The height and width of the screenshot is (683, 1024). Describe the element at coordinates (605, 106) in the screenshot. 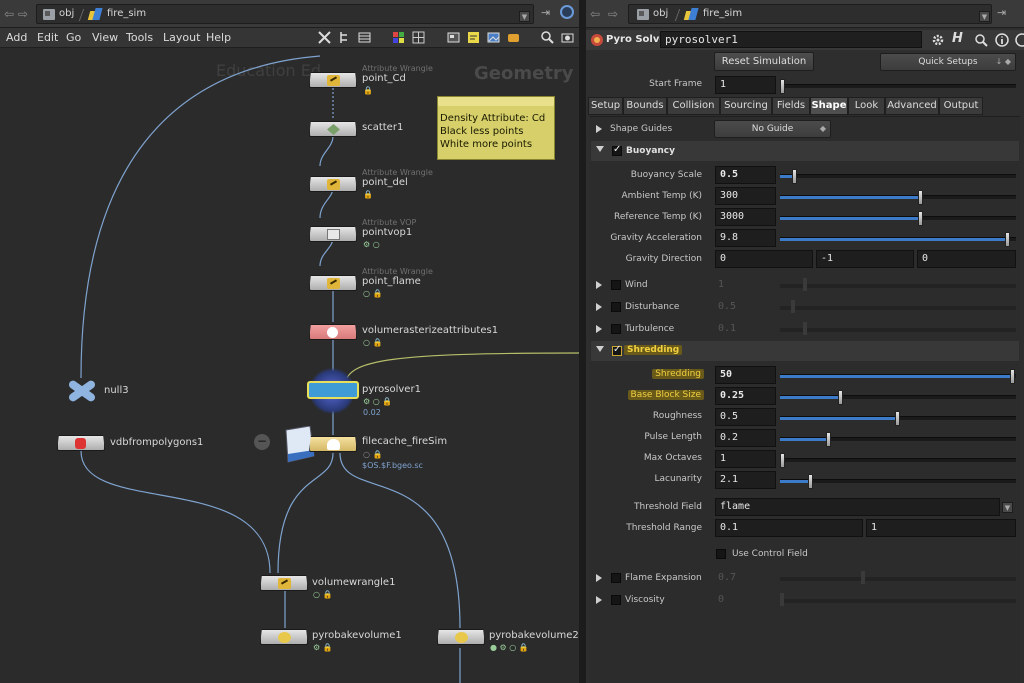

I see `tab-setup: Setup` at that location.